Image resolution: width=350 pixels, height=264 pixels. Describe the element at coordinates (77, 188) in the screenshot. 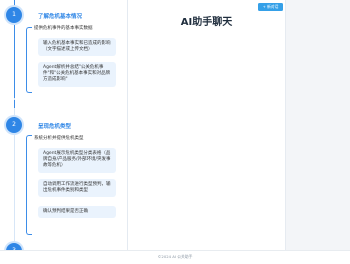

I see `step-card: 自动调用工作流进行类型预判，输出危机事件类别和类型` at that location.